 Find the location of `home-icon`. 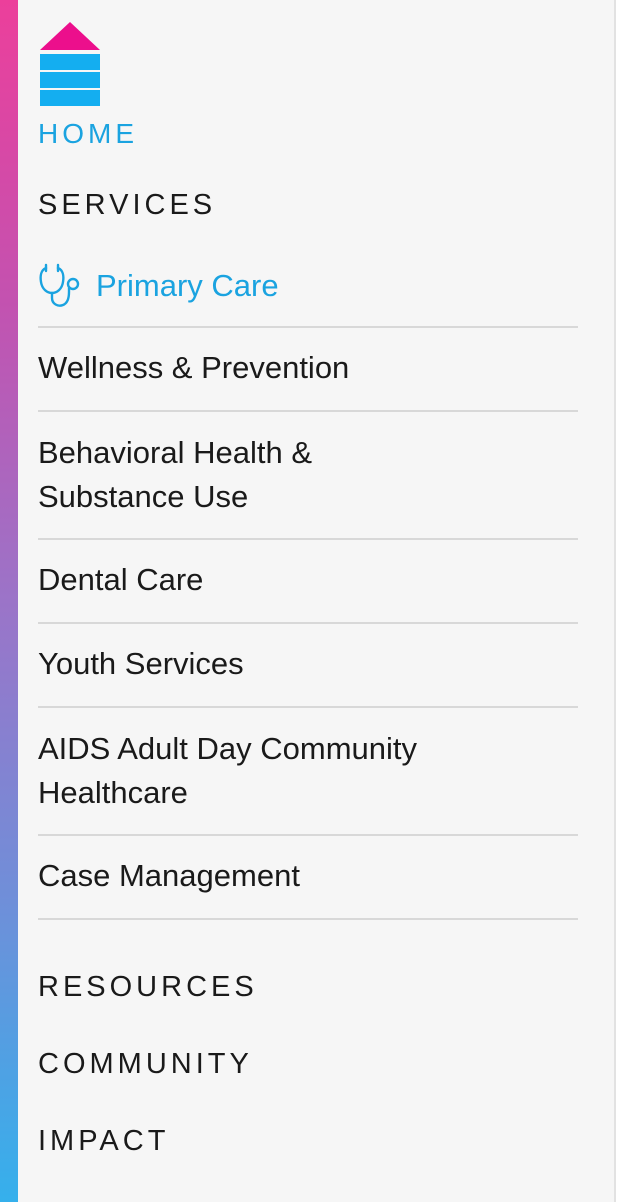

home-icon is located at coordinates (70, 64).